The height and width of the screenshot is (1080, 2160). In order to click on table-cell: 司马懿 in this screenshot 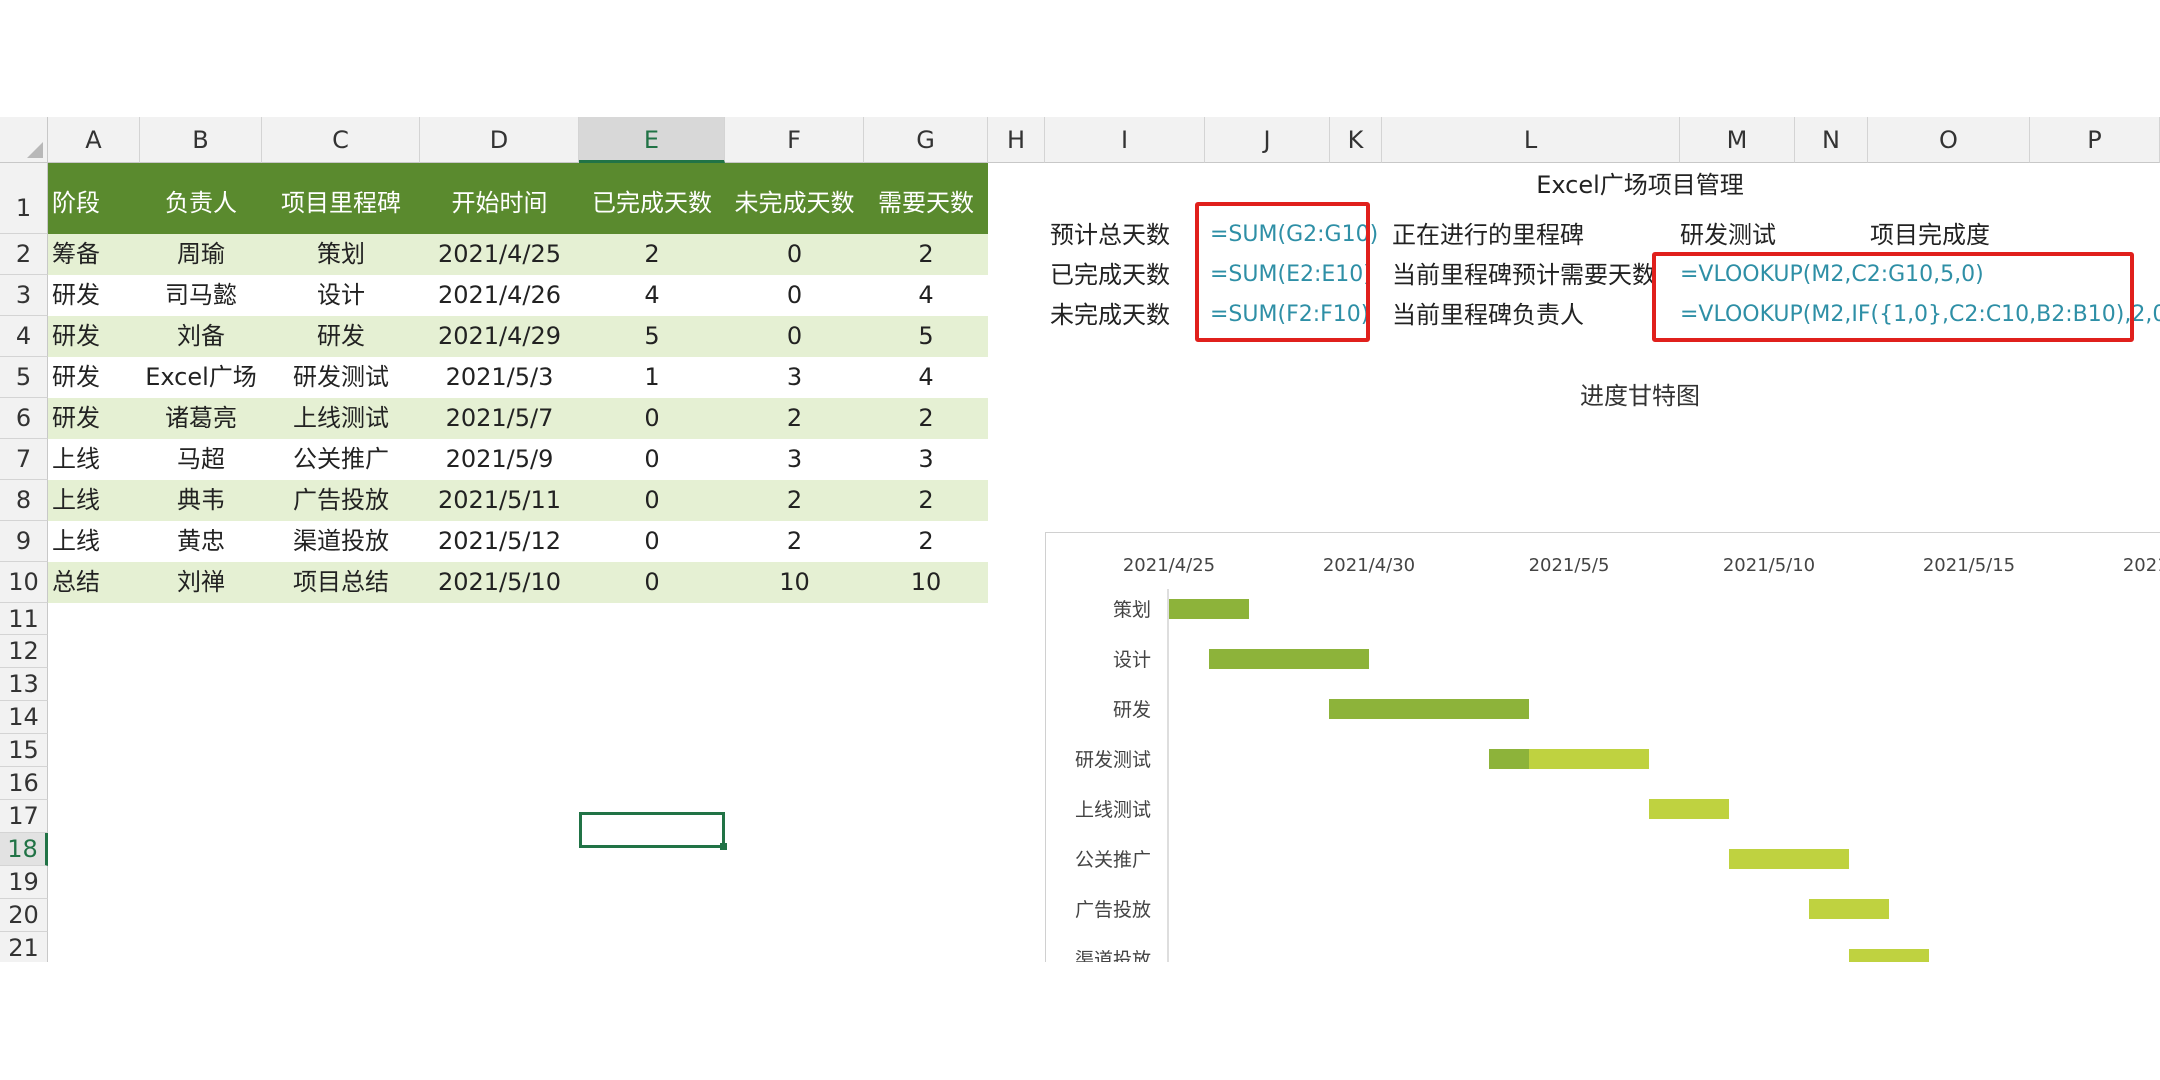, I will do `click(201, 295)`.